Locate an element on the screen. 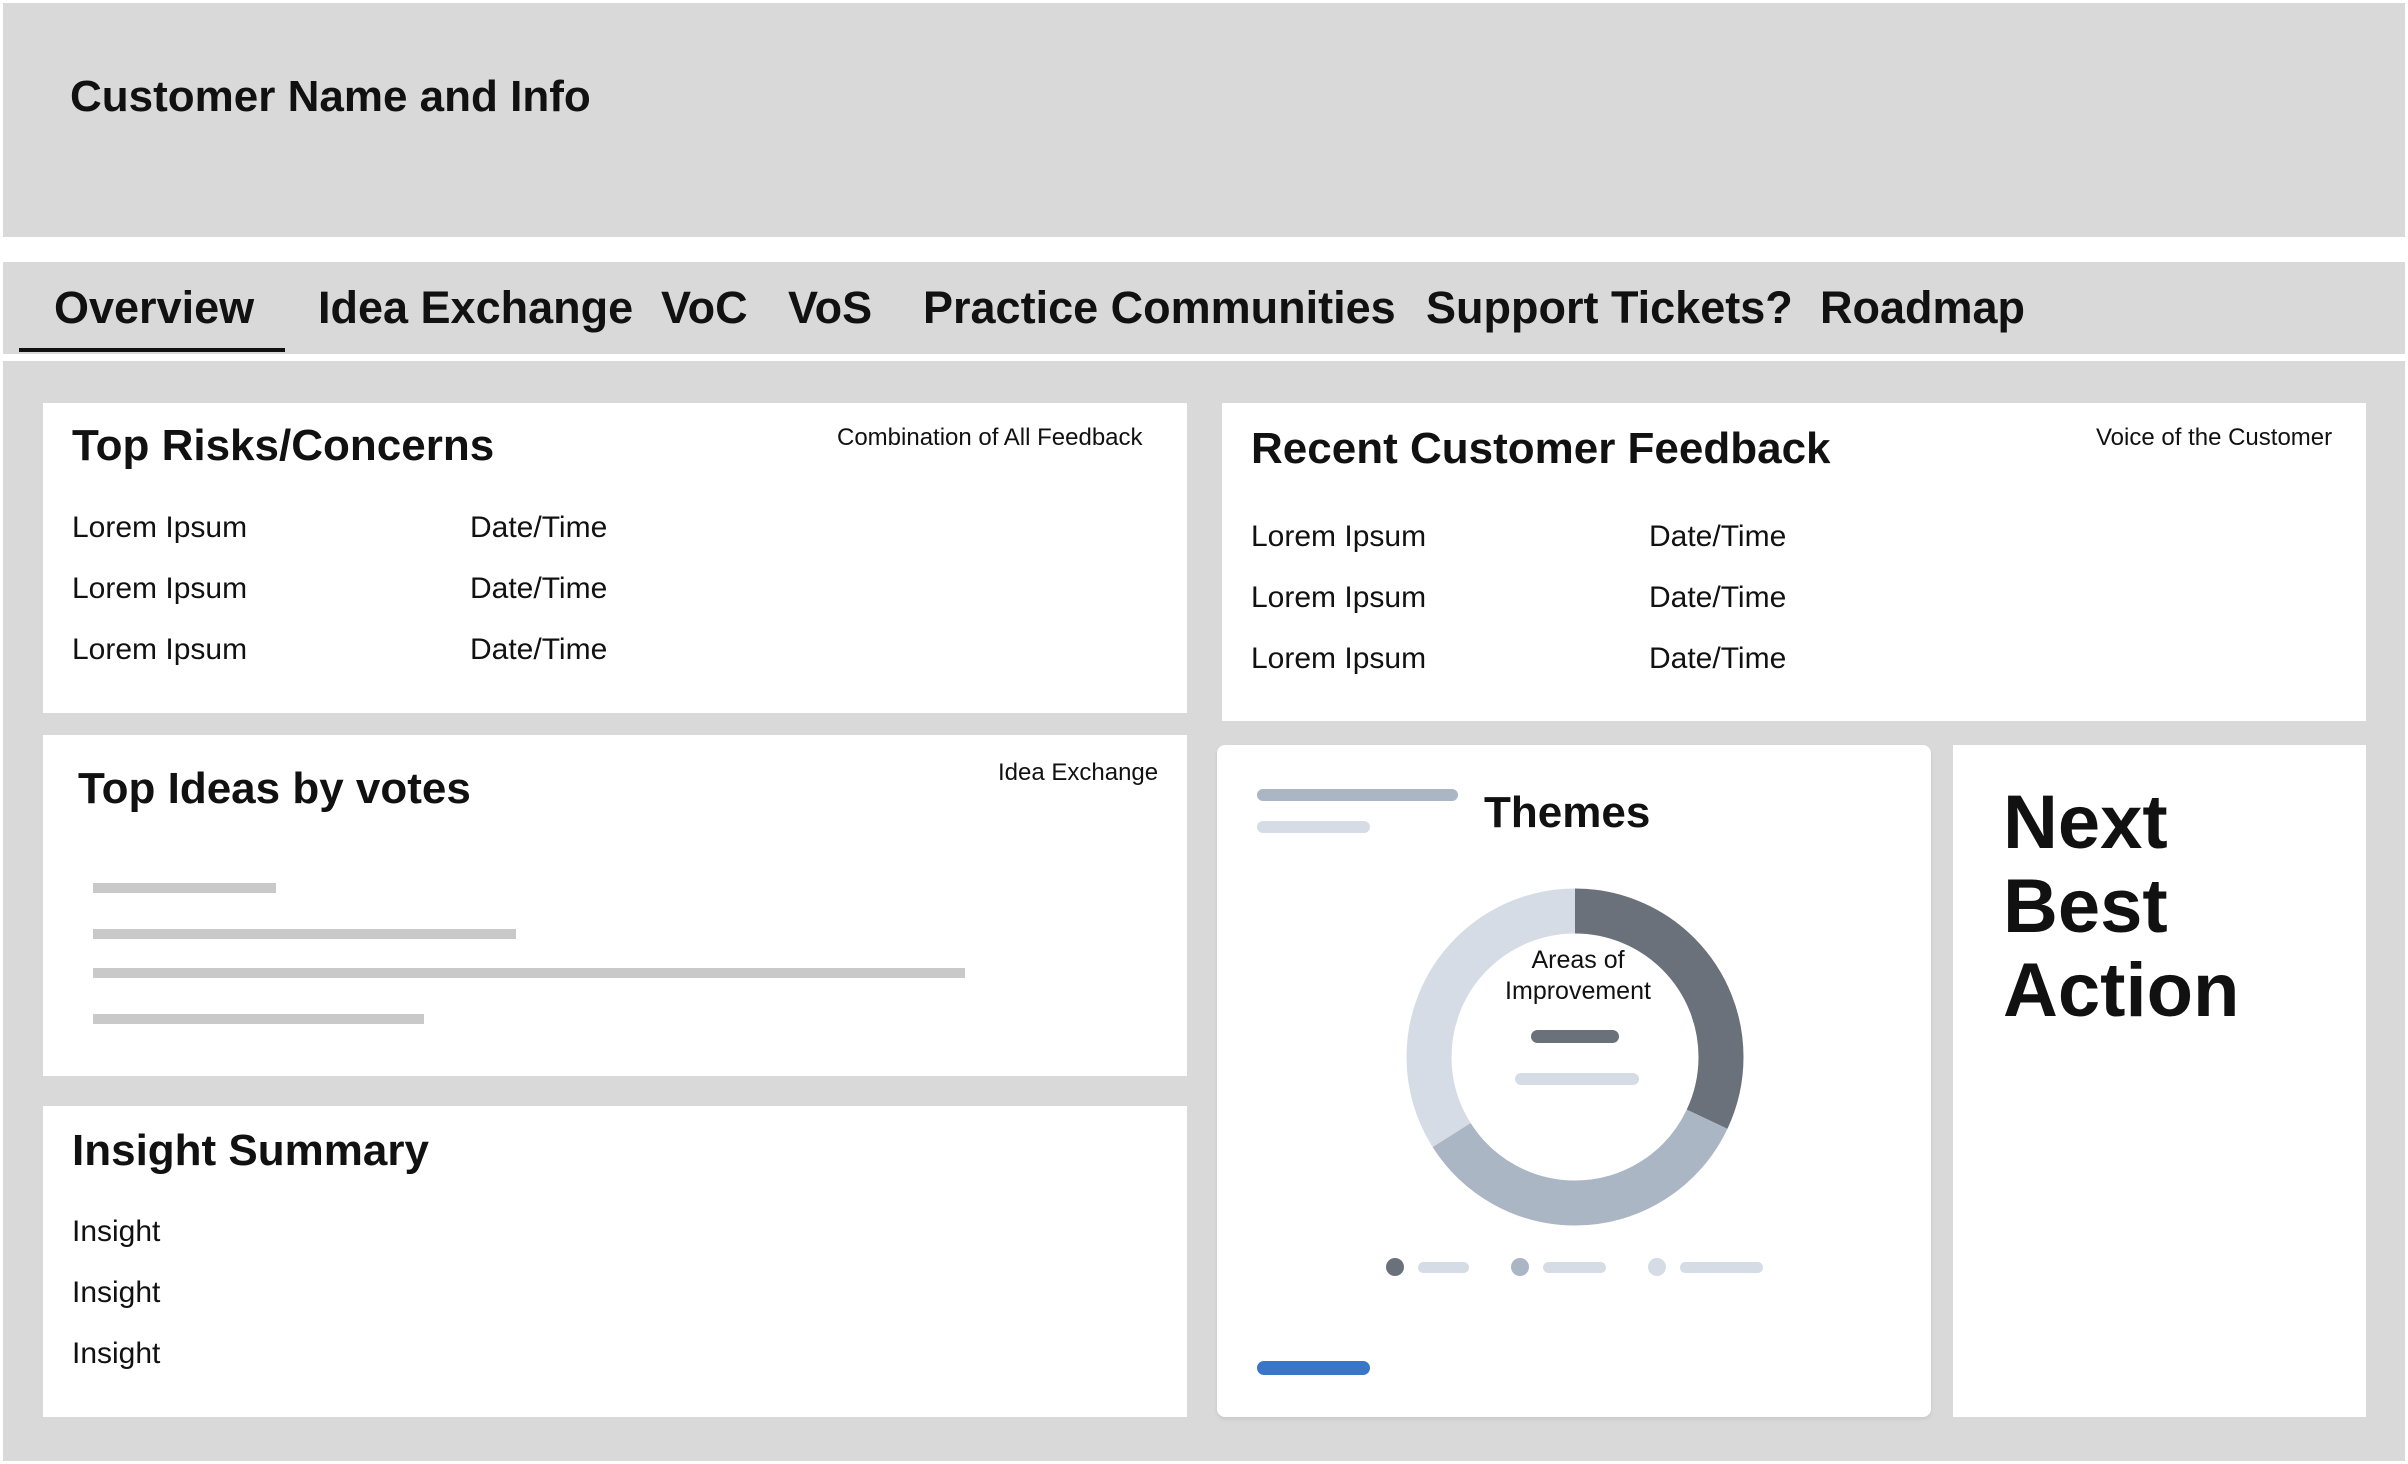 The height and width of the screenshot is (1464, 2408). themes-caption-placeholder is located at coordinates (1313, 827).